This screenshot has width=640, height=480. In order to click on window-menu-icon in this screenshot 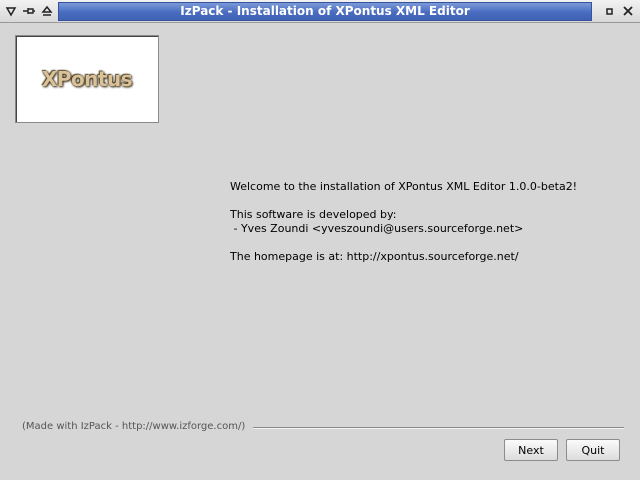, I will do `click(11, 11)`.